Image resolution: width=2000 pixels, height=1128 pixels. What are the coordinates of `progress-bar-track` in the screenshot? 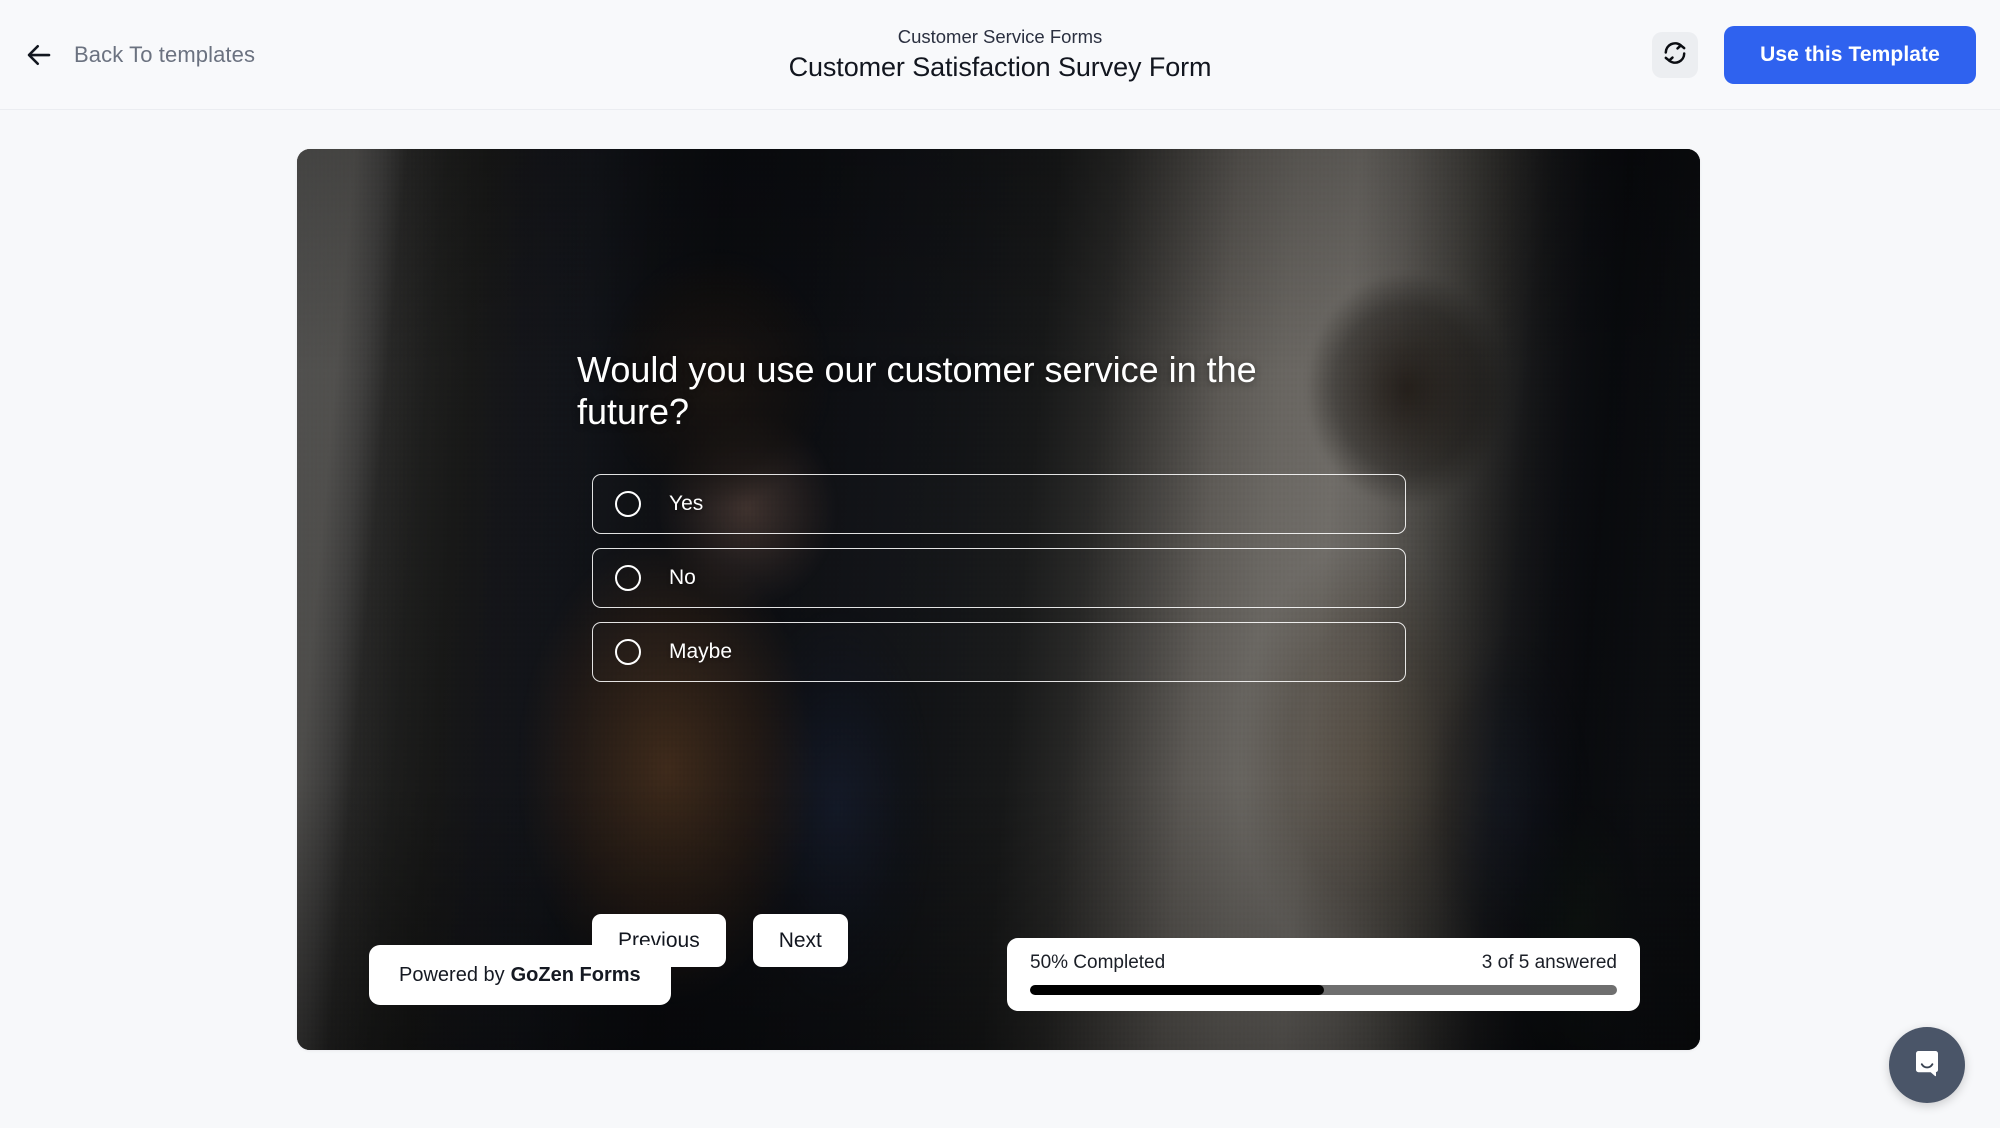 It's located at (1323, 990).